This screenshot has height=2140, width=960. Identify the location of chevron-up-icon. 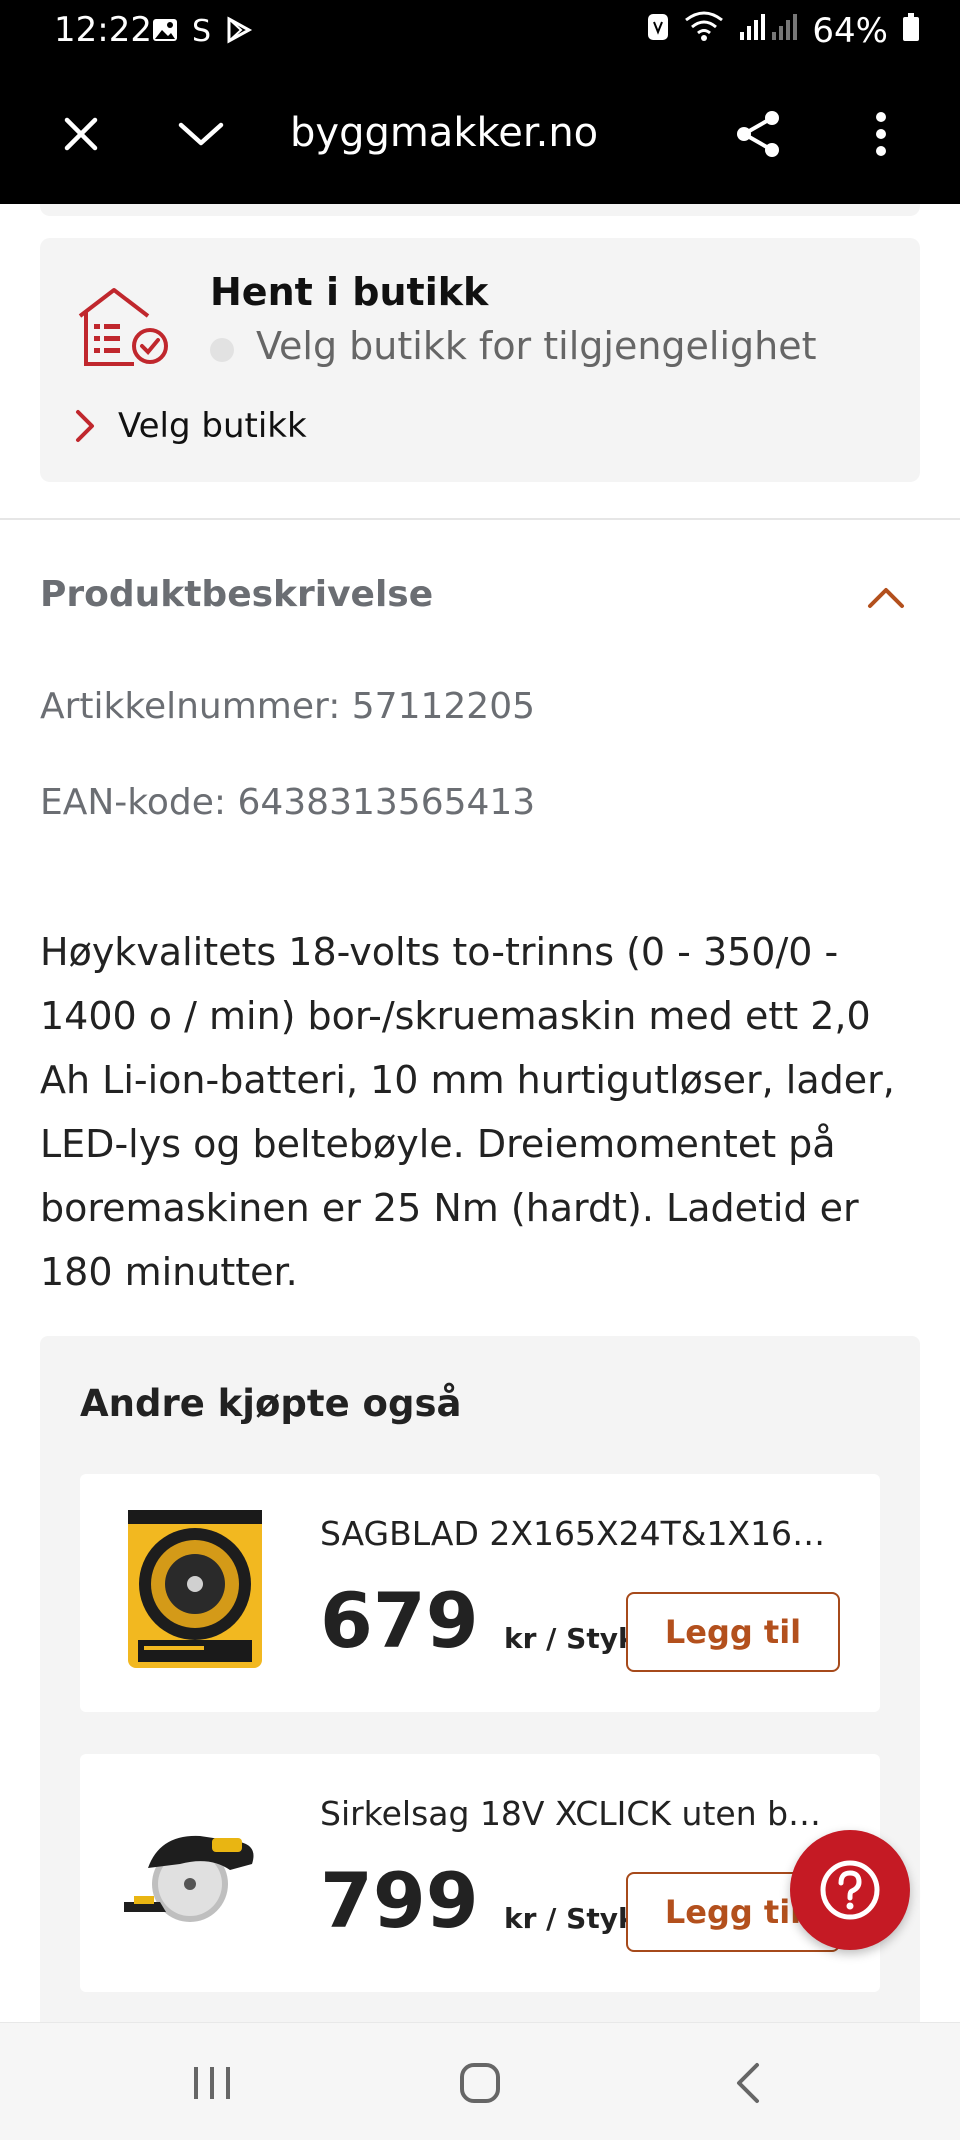
(886, 598).